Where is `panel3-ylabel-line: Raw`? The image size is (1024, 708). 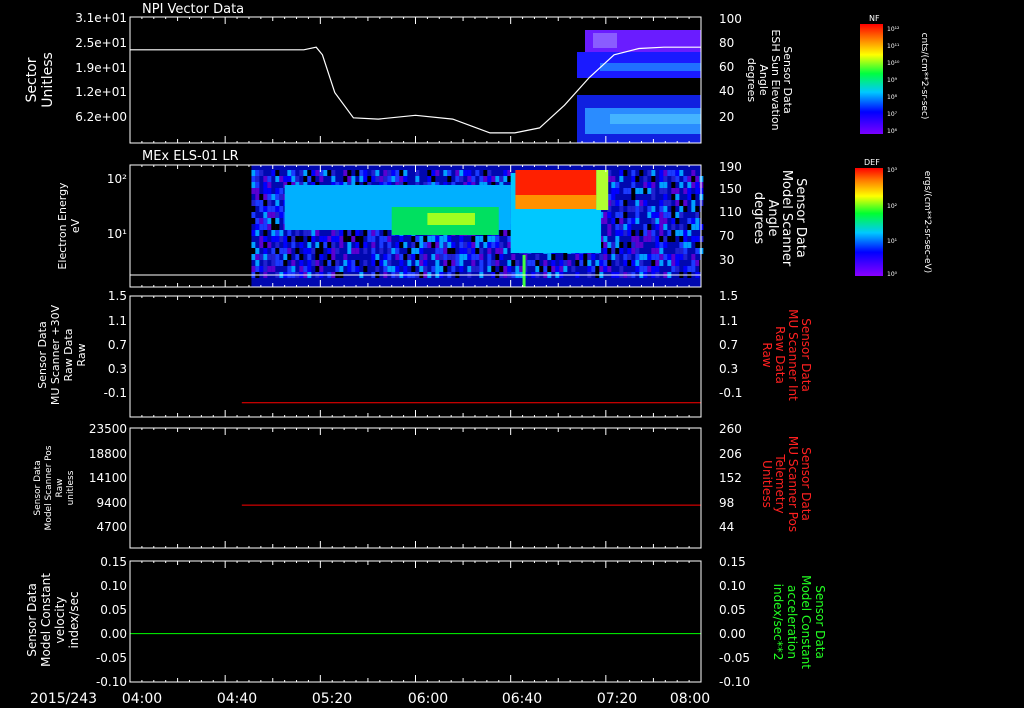 panel3-ylabel-line: Raw is located at coordinates (81, 354).